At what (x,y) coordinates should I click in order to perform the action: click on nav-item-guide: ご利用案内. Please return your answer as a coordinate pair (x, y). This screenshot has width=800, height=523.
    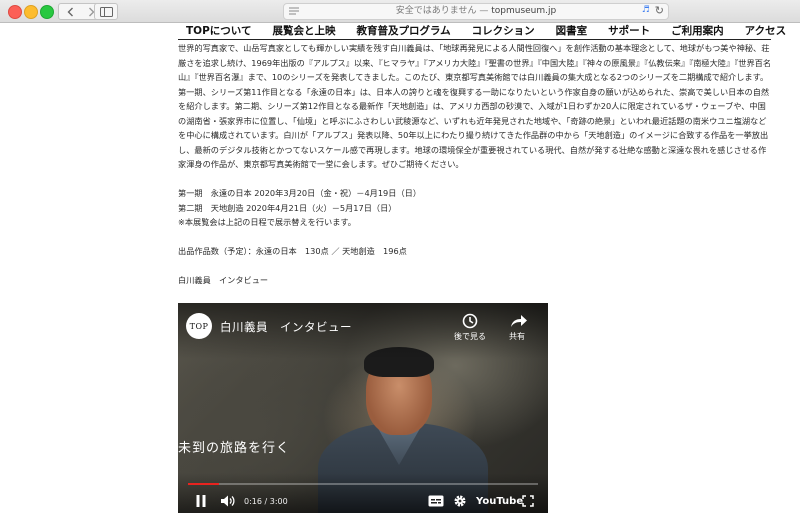
    Looking at the image, I should click on (697, 30).